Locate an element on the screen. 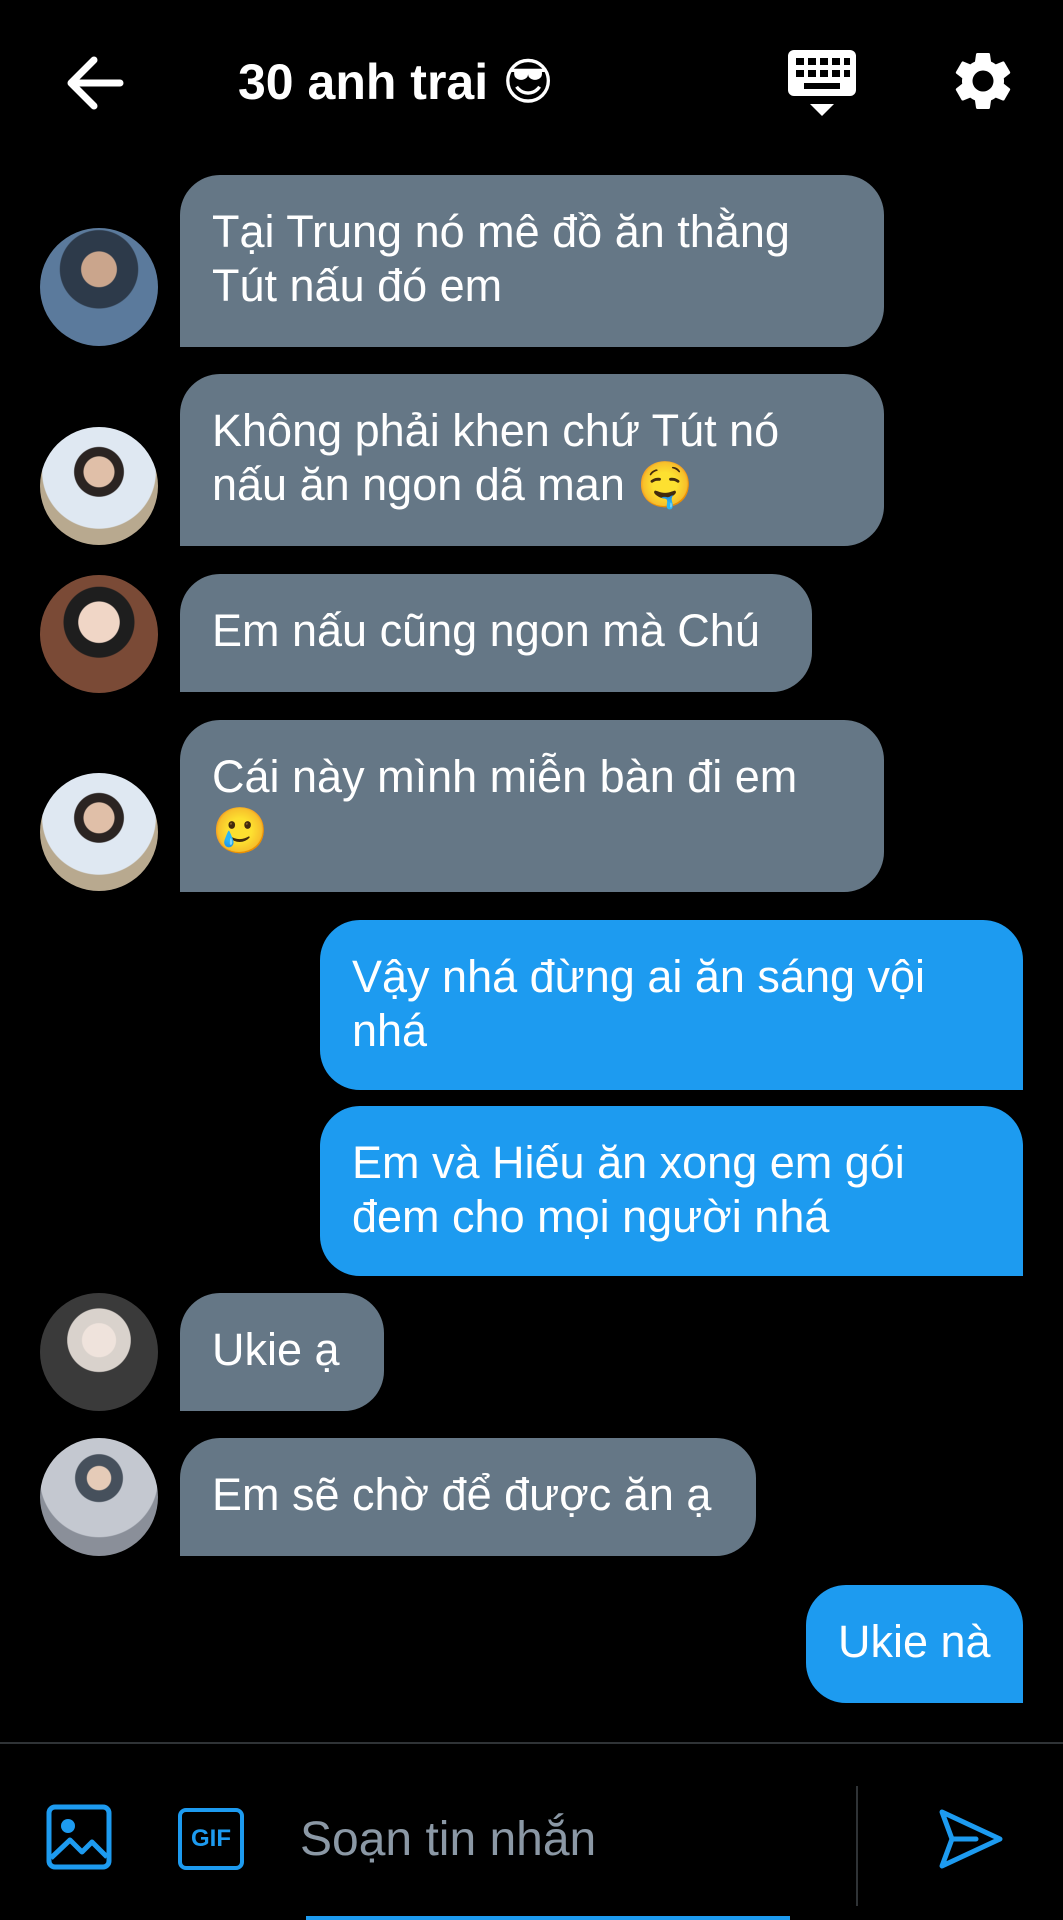  message-text: Ukie nà is located at coordinates (914, 1641).